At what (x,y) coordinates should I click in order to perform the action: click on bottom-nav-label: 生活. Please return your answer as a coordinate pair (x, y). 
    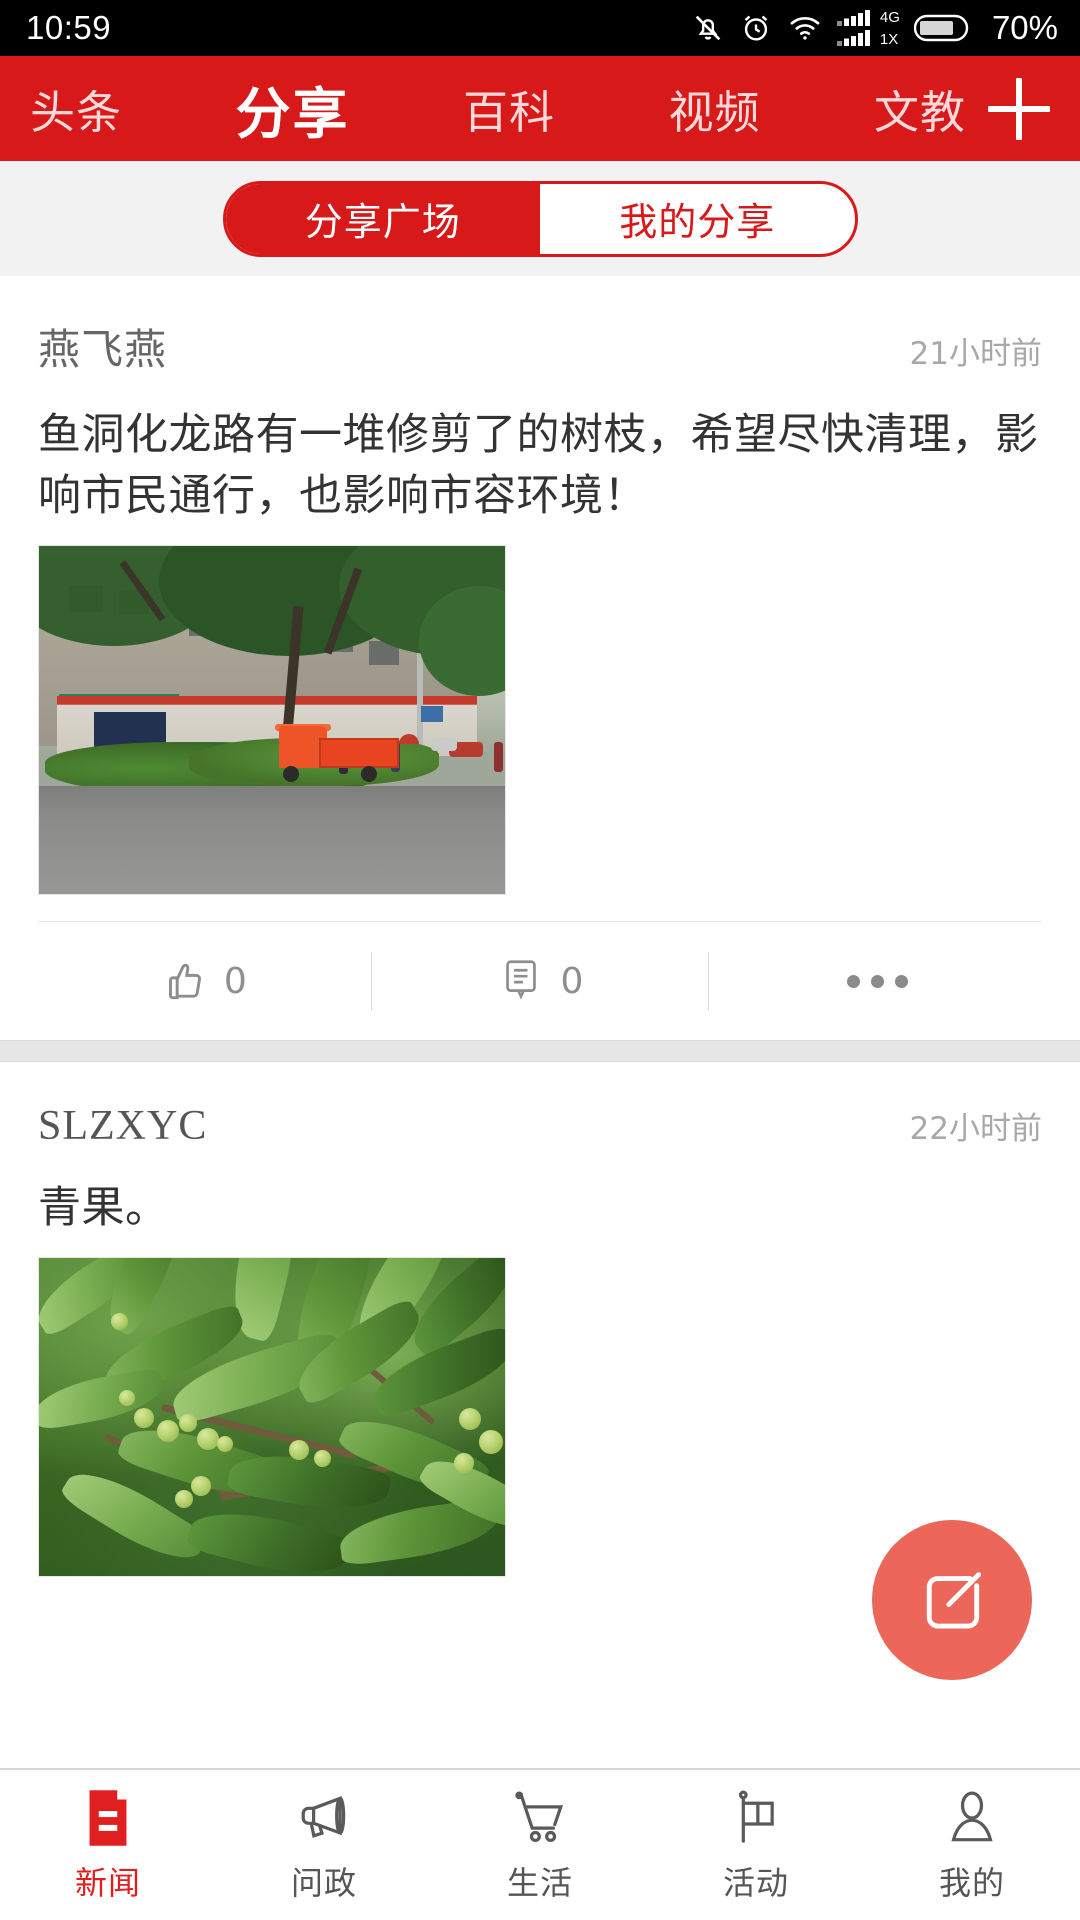
    Looking at the image, I should click on (539, 1883).